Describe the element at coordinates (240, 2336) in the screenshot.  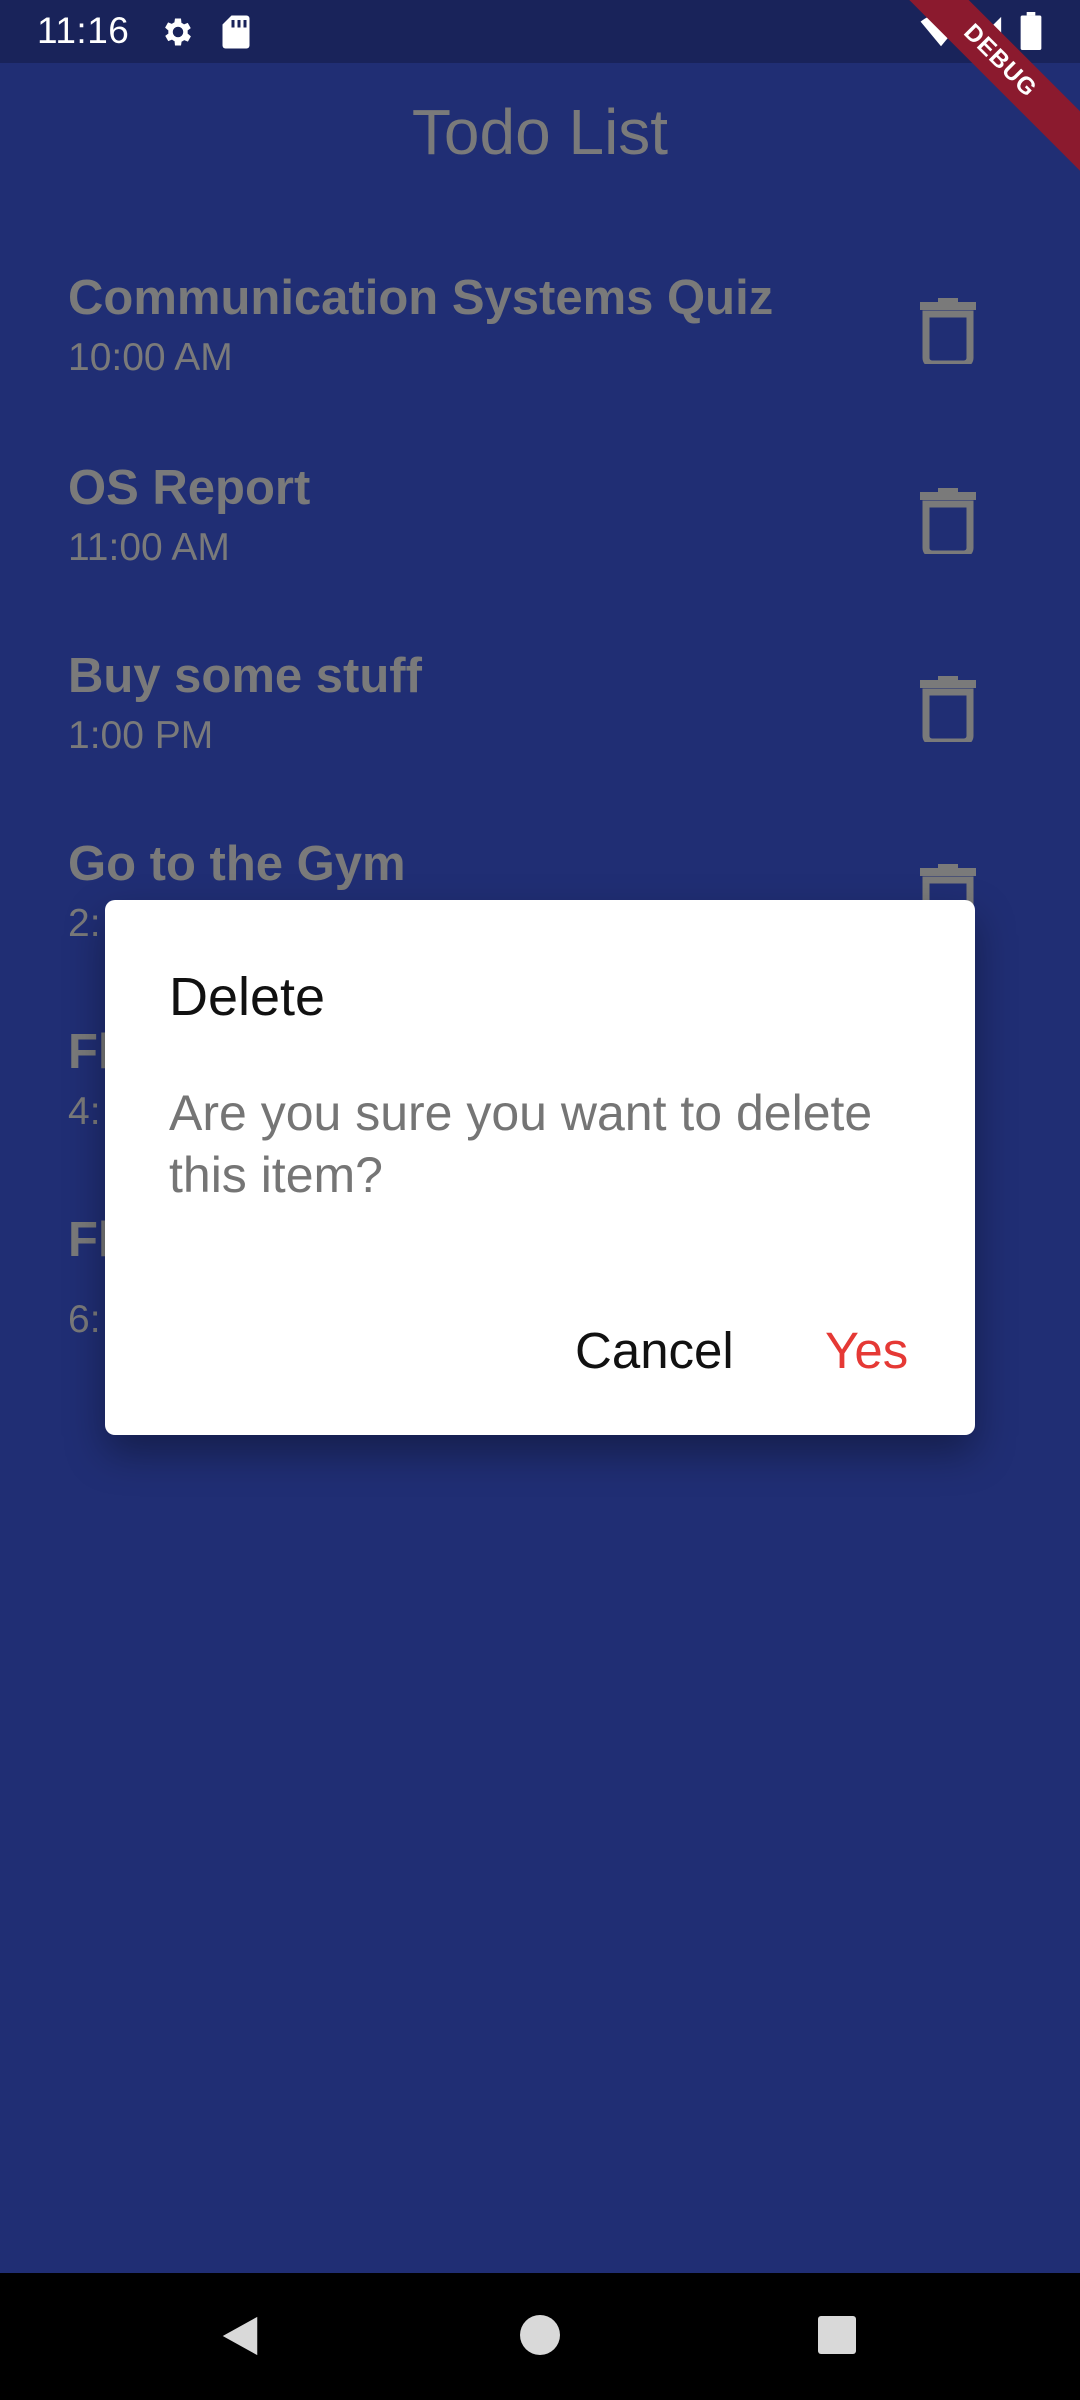
I see `back-icon` at that location.